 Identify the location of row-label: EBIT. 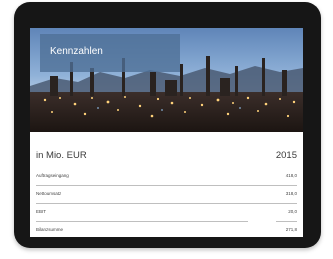
(41, 211).